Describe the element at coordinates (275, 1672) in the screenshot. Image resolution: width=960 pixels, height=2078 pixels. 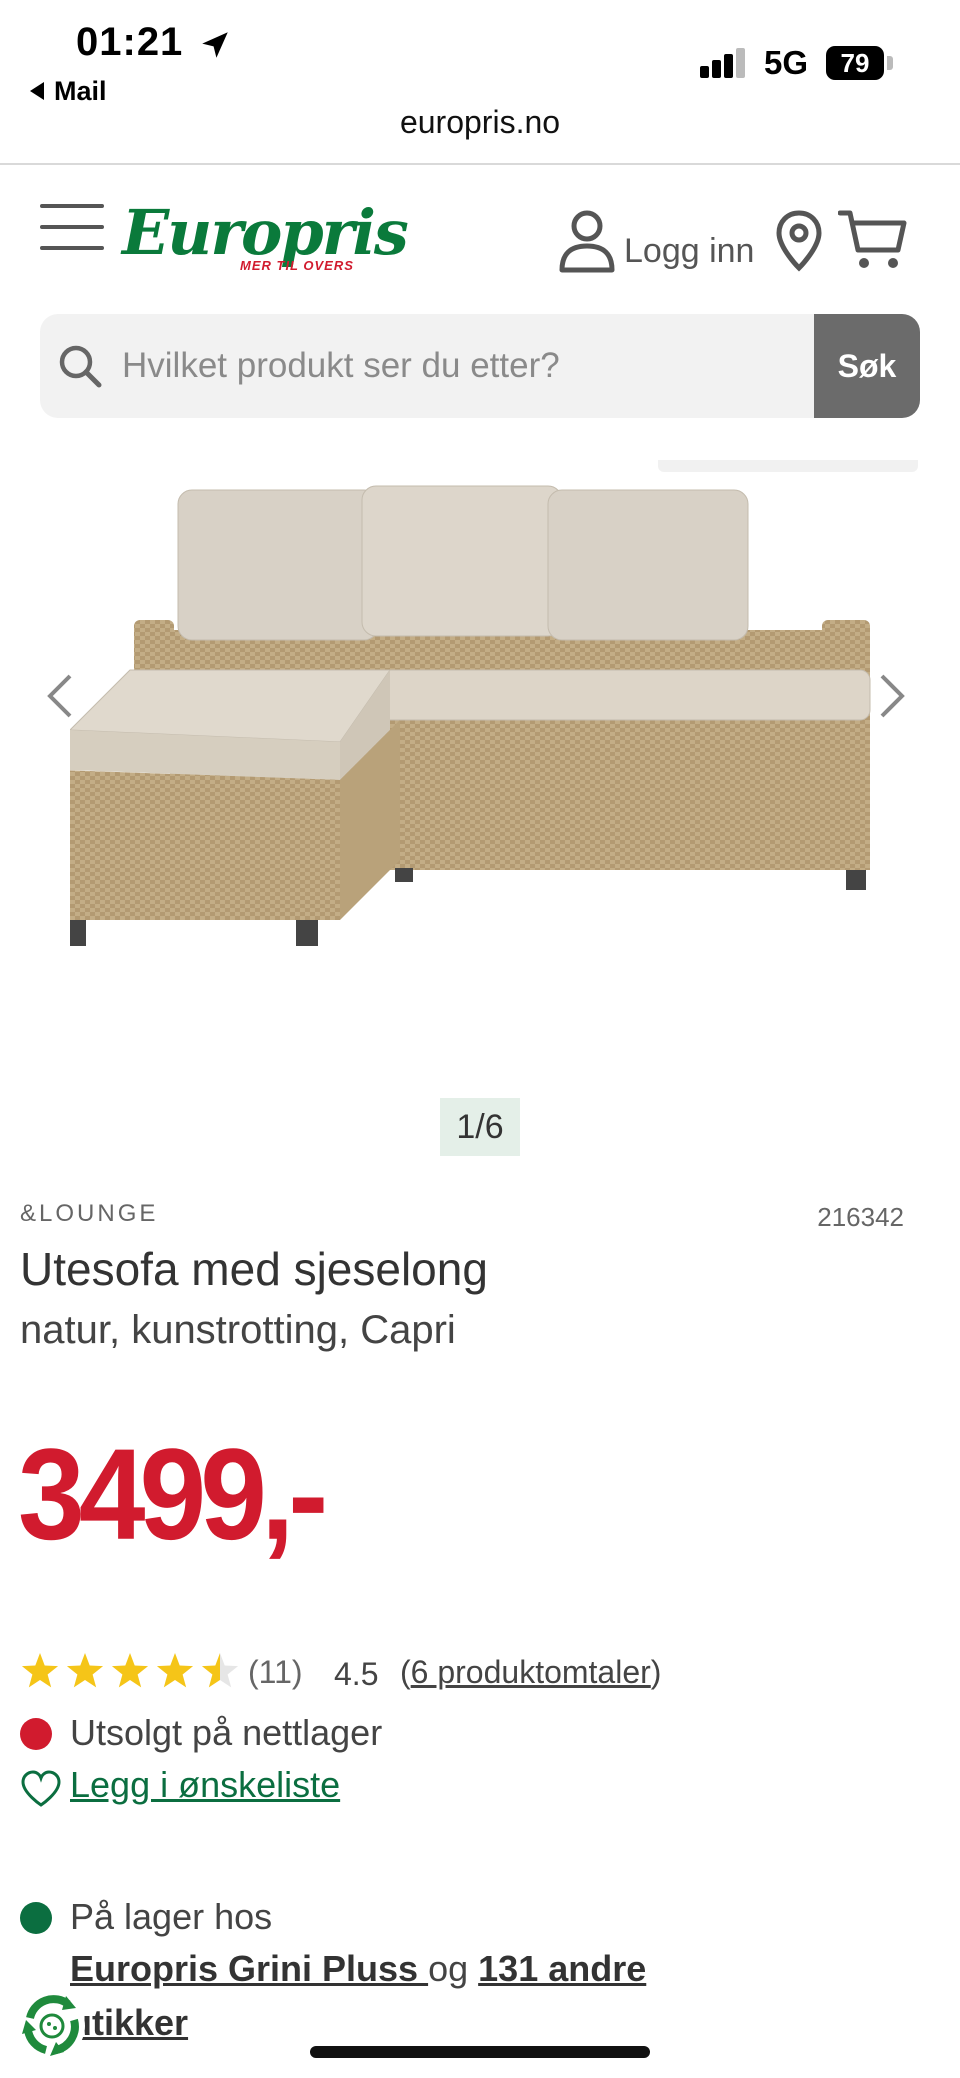
I see `rating-count: (11)` at that location.